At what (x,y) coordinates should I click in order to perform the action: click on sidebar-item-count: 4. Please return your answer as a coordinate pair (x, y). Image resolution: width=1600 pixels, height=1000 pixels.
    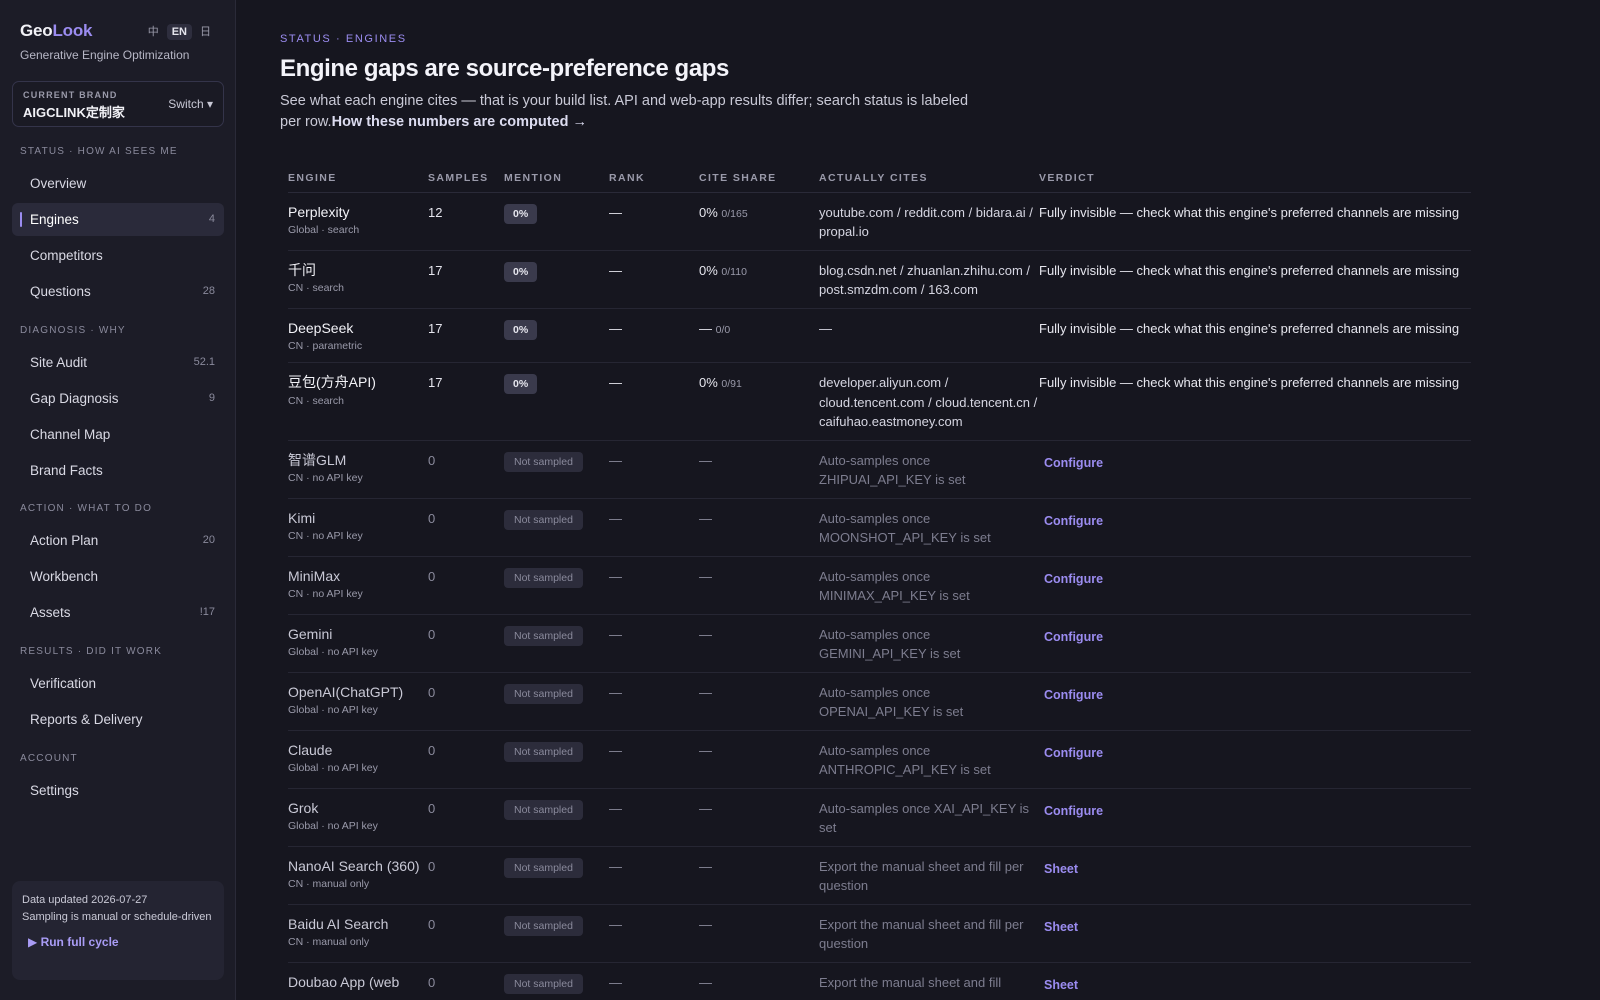
    Looking at the image, I should click on (211, 219).